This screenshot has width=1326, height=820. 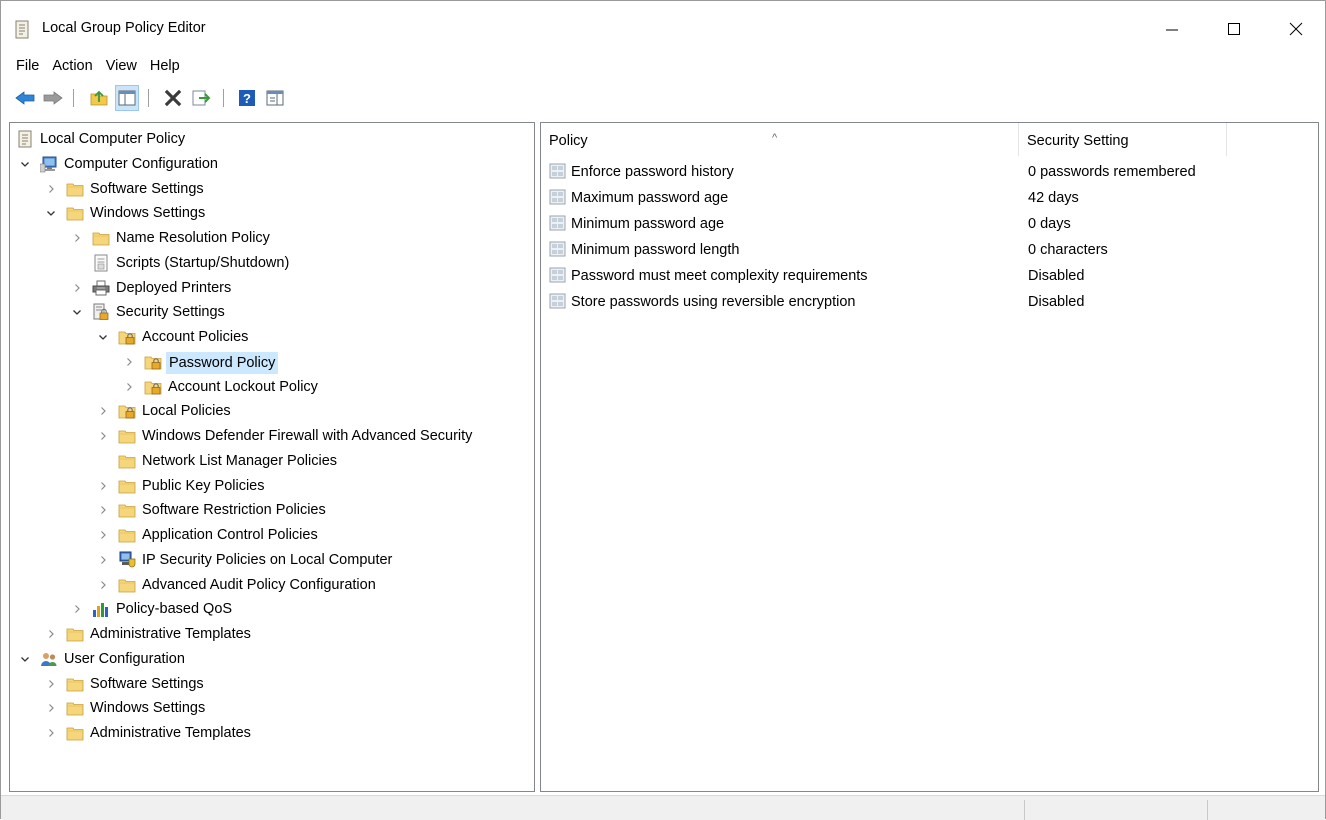 I want to click on maximize-button, so click(x=1234, y=29).